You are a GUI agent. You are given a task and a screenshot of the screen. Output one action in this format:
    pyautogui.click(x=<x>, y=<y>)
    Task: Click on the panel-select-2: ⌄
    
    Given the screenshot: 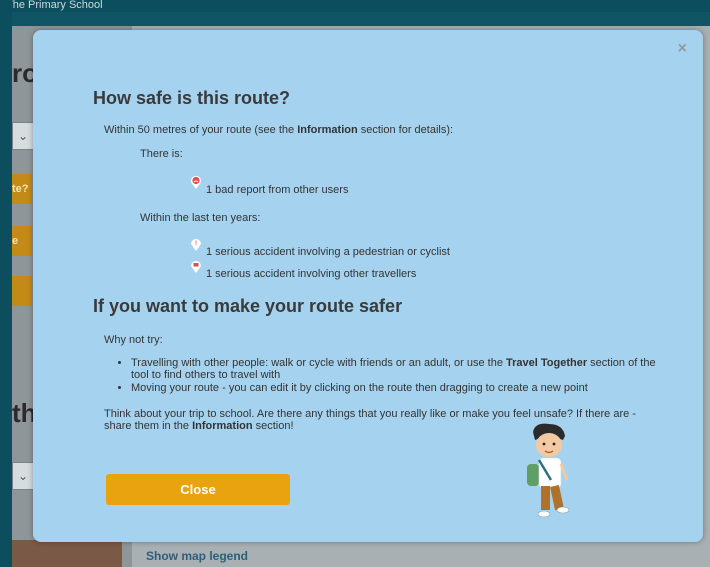 What is the action you would take?
    pyautogui.click(x=23, y=476)
    